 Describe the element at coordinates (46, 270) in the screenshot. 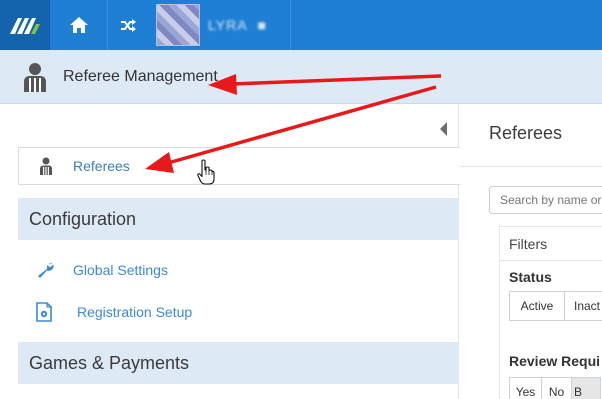

I see `wrench-icon` at that location.